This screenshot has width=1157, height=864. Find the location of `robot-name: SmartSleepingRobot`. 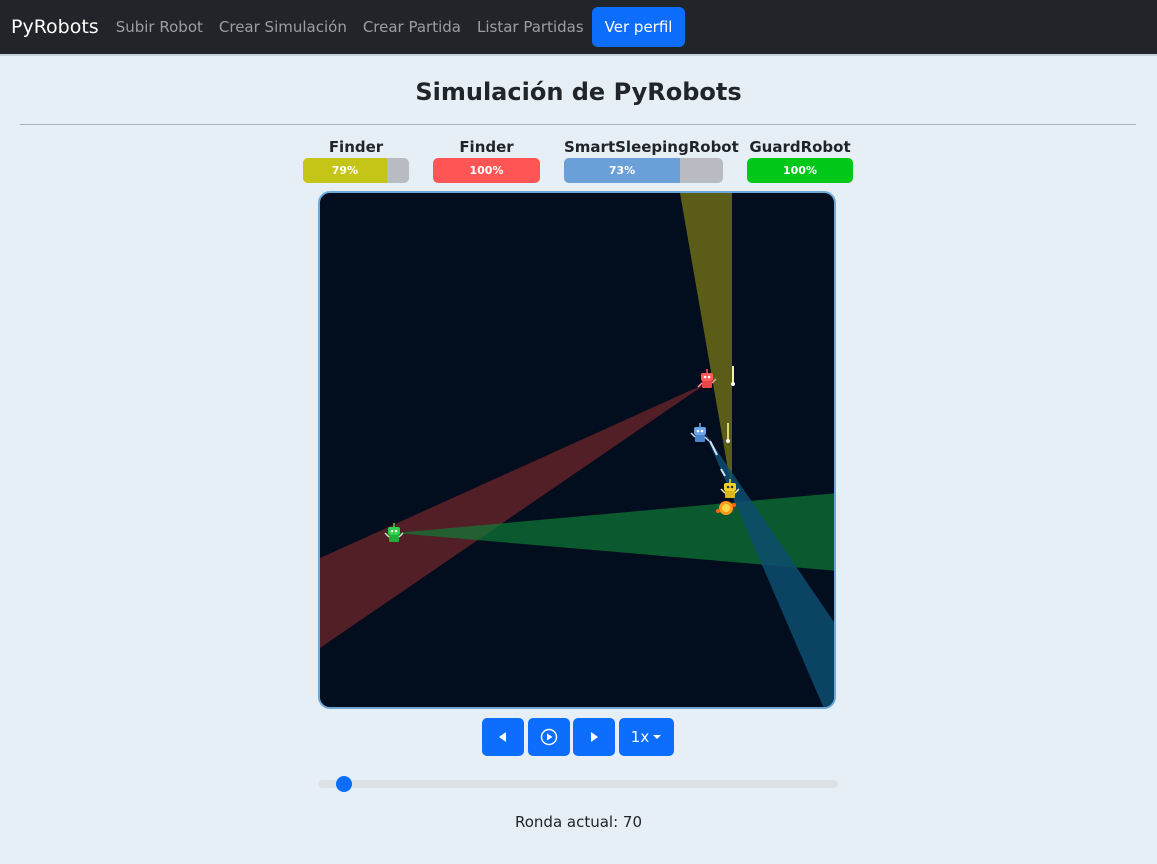

robot-name: SmartSleepingRobot is located at coordinates (651, 147).